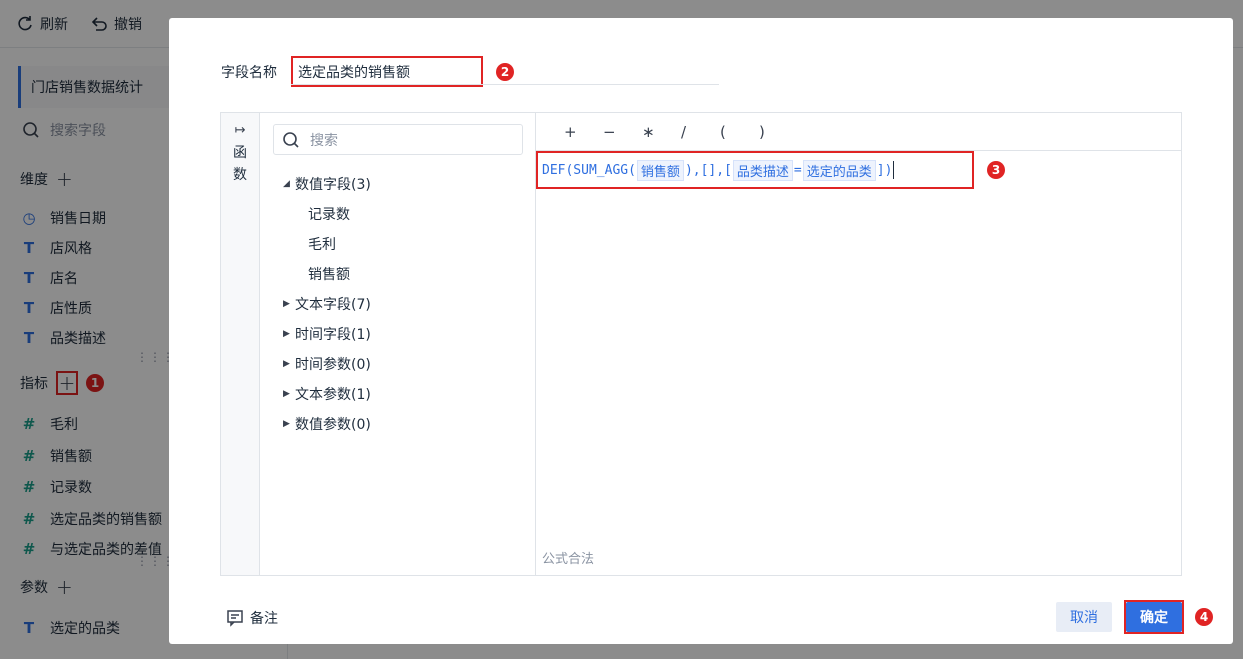 The image size is (1243, 659). I want to click on tree-group-text-params: ▶ 文本参数(1), so click(327, 394).